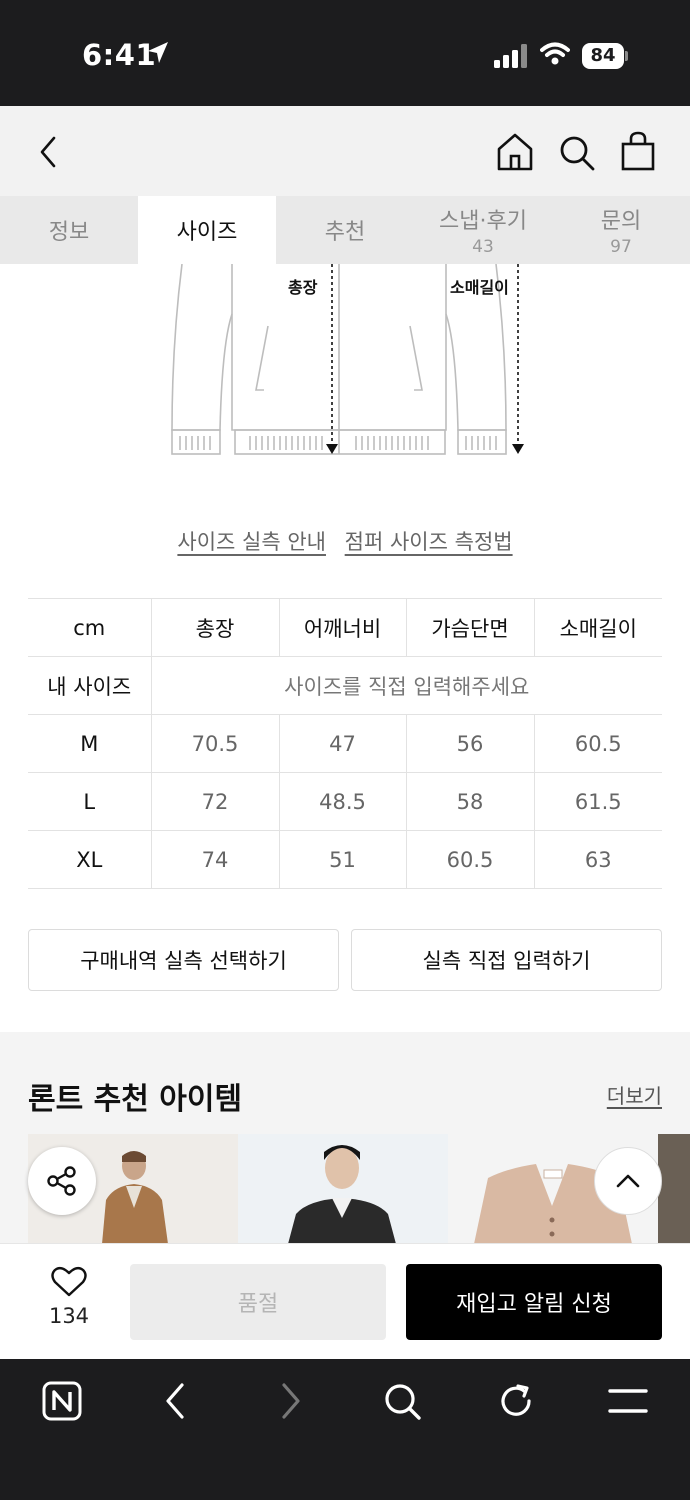 The width and height of the screenshot is (690, 1500). What do you see at coordinates (350, 363) in the screenshot?
I see `size-illustration: 총장 소매길이` at bounding box center [350, 363].